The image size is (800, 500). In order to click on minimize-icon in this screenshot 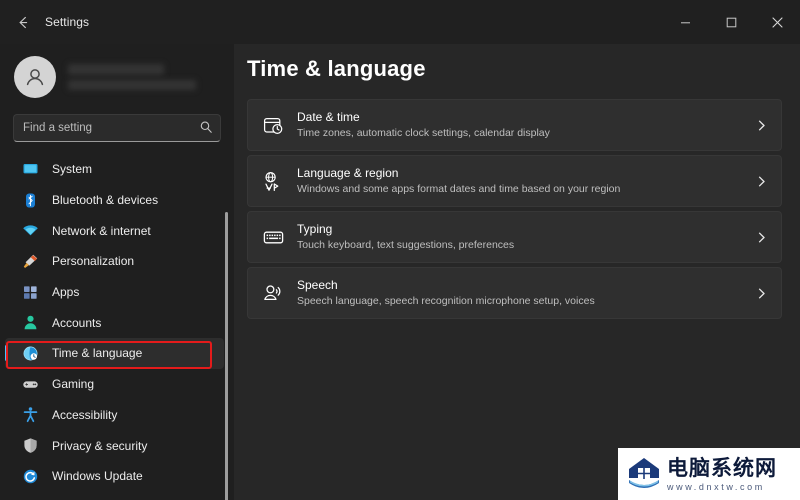, I will do `click(685, 22)`.